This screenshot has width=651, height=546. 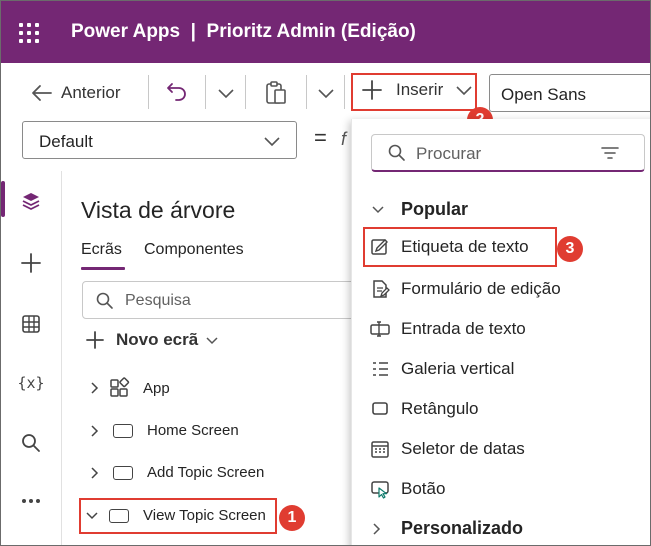 What do you see at coordinates (508, 153) in the screenshot?
I see `insert-search-input: Procurar` at bounding box center [508, 153].